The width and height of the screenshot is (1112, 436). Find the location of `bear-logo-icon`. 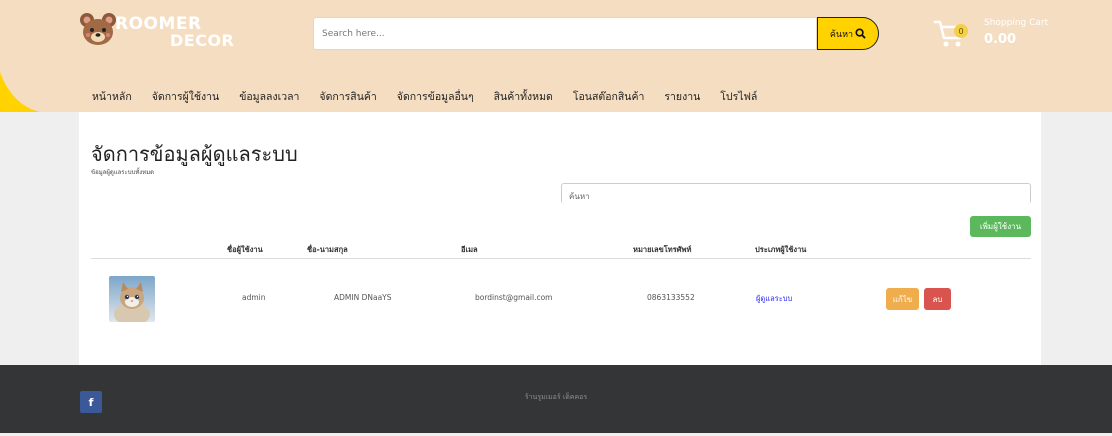

bear-logo-icon is located at coordinates (98, 29).